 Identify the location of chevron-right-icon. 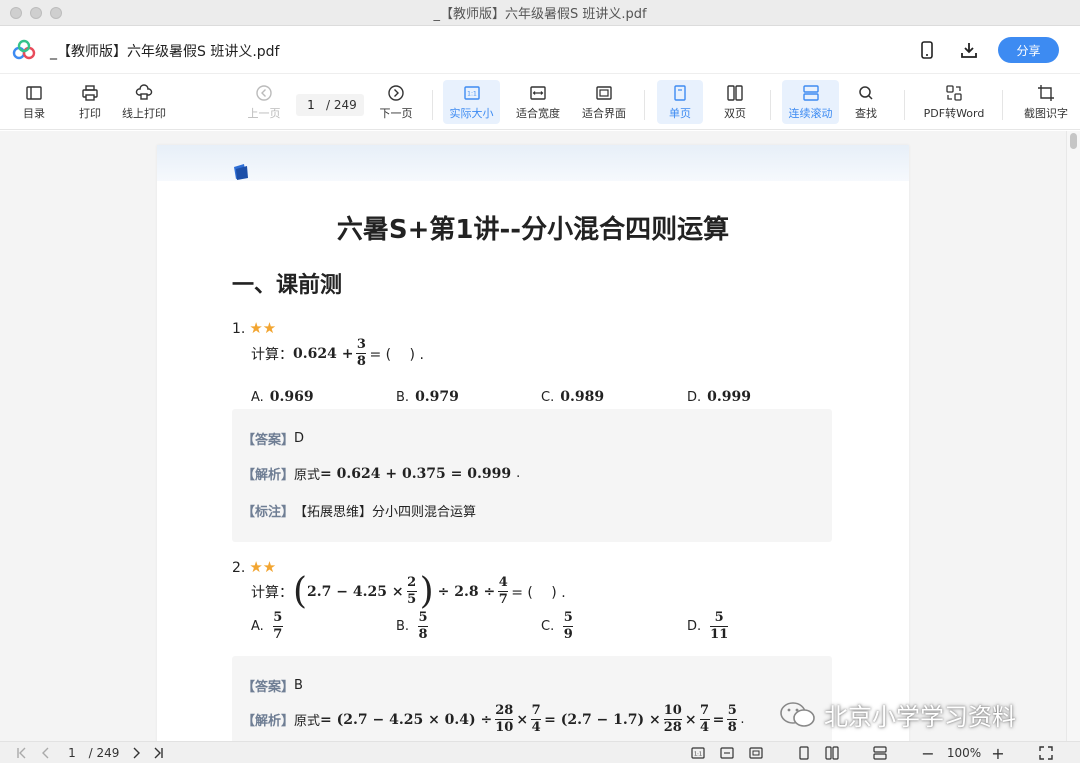
(136, 753).